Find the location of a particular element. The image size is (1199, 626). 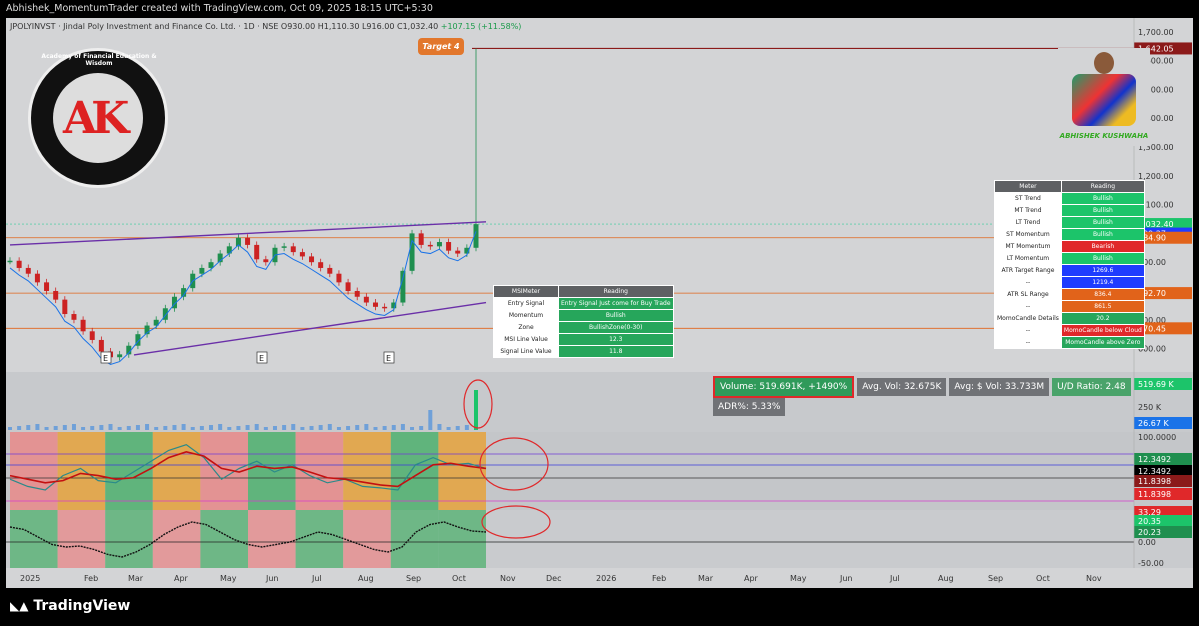

x-tick-label: Jun is located at coordinates (272, 578).